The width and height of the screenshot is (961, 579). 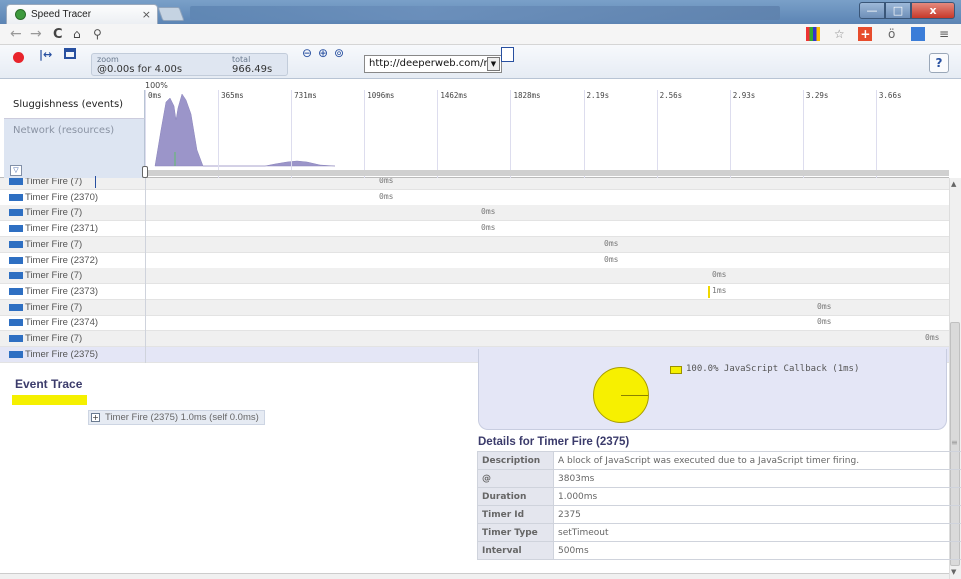 I want to click on scroll-up-icon: ▲, so click(x=953, y=184).